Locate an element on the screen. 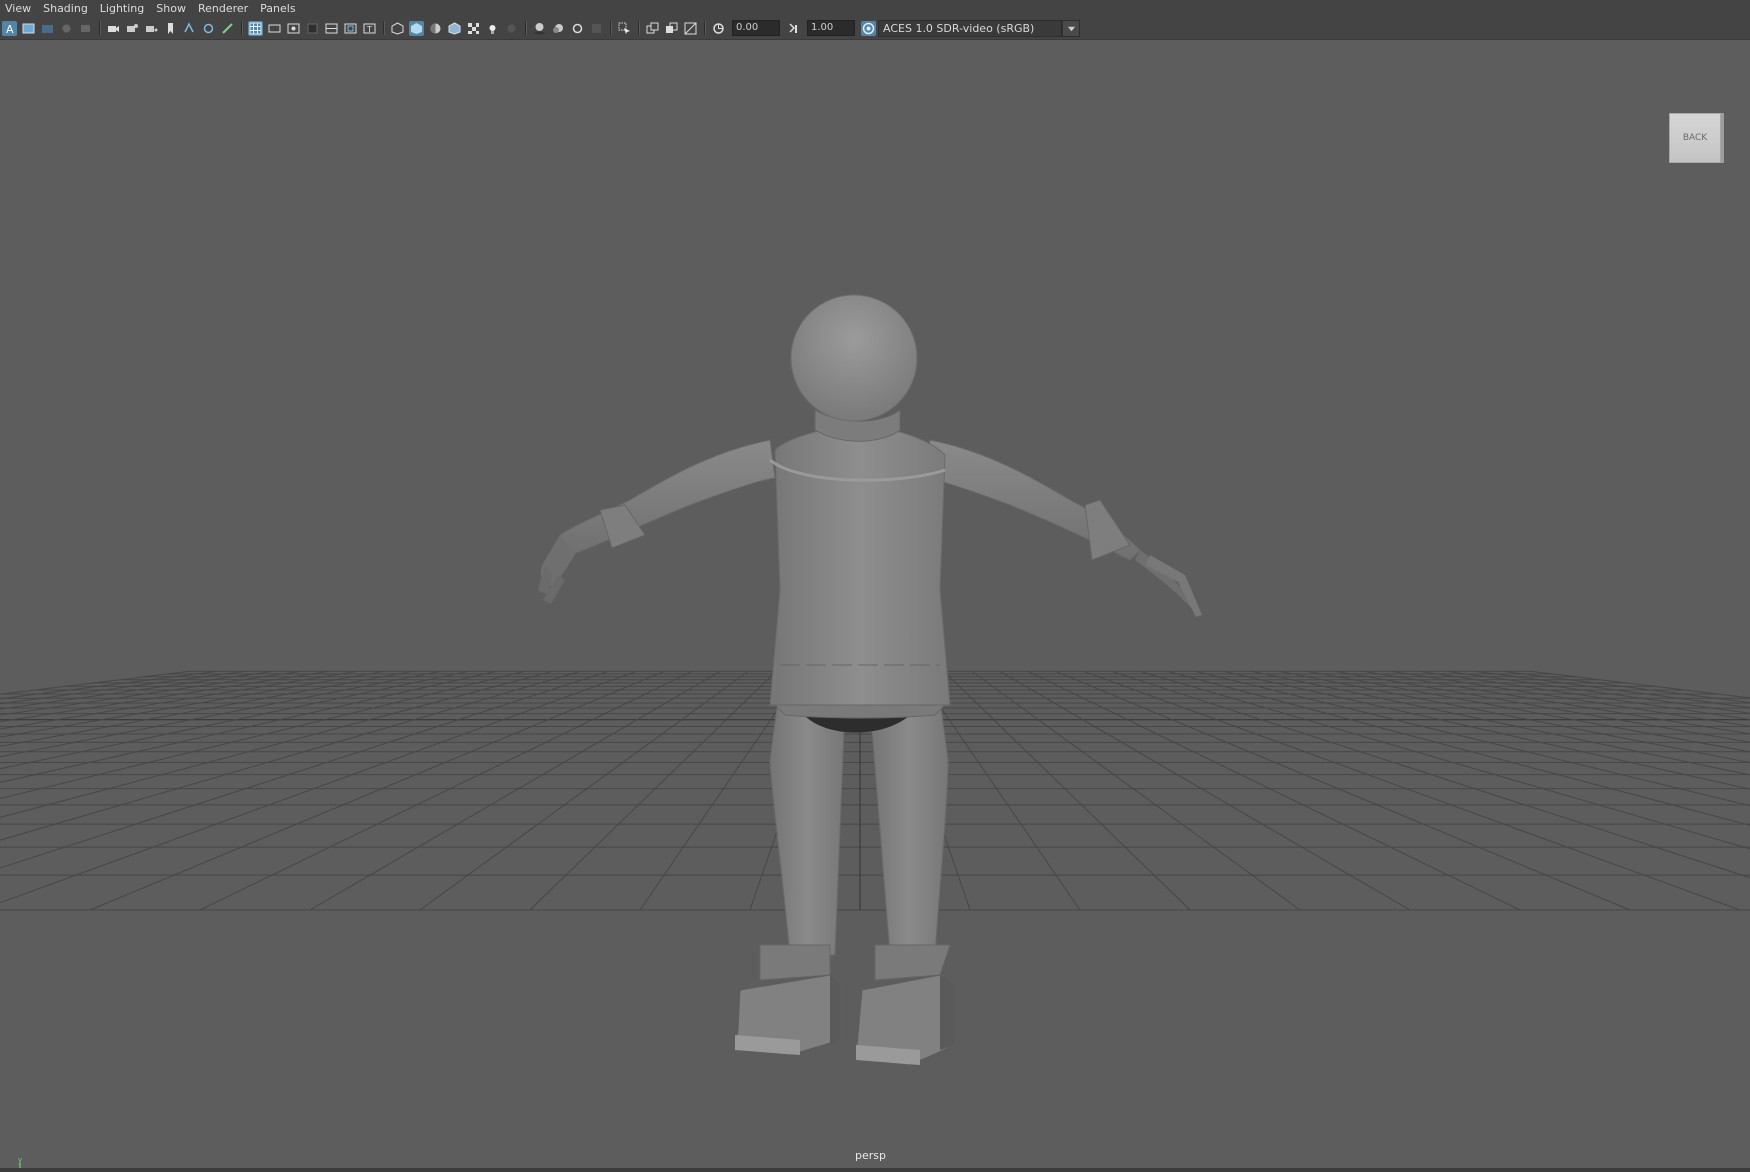  checker-icon is located at coordinates (473, 28).